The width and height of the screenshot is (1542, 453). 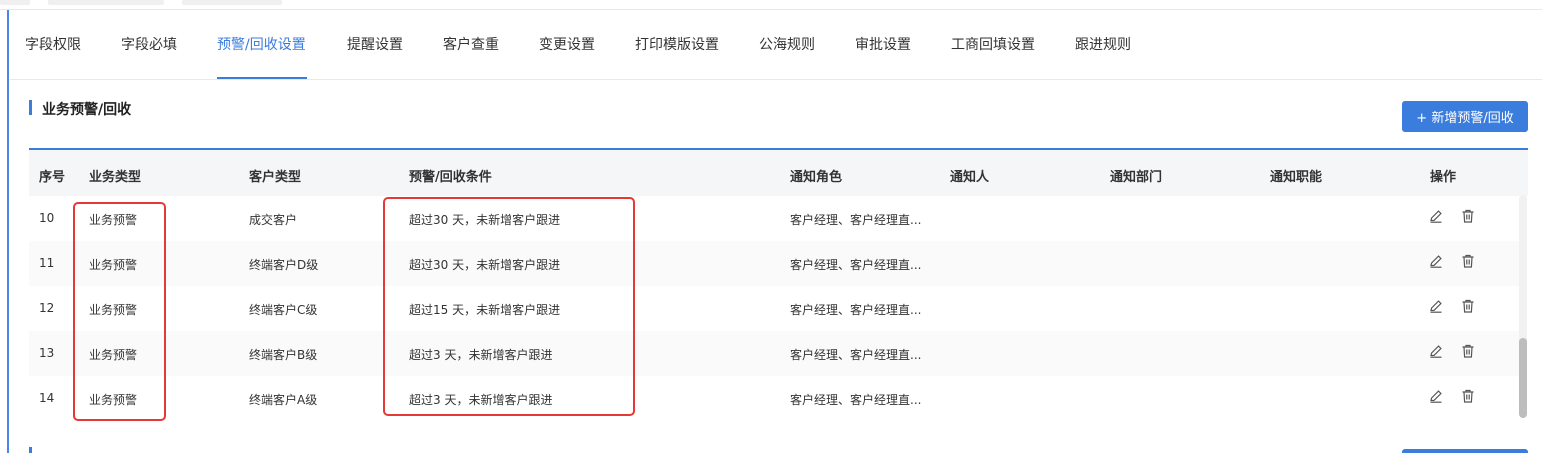 What do you see at coordinates (1136, 177) in the screenshot?
I see `header-dept: 通知部门` at bounding box center [1136, 177].